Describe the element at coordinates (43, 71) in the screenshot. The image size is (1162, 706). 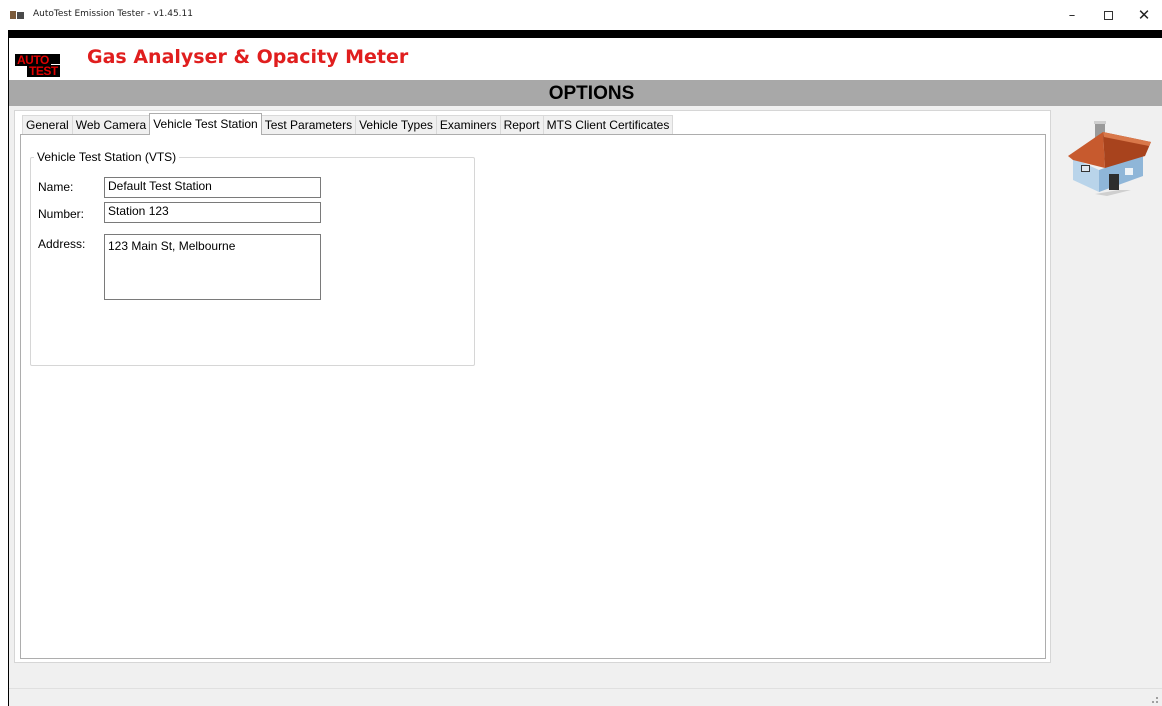
I see `logo-line2: TEST` at that location.